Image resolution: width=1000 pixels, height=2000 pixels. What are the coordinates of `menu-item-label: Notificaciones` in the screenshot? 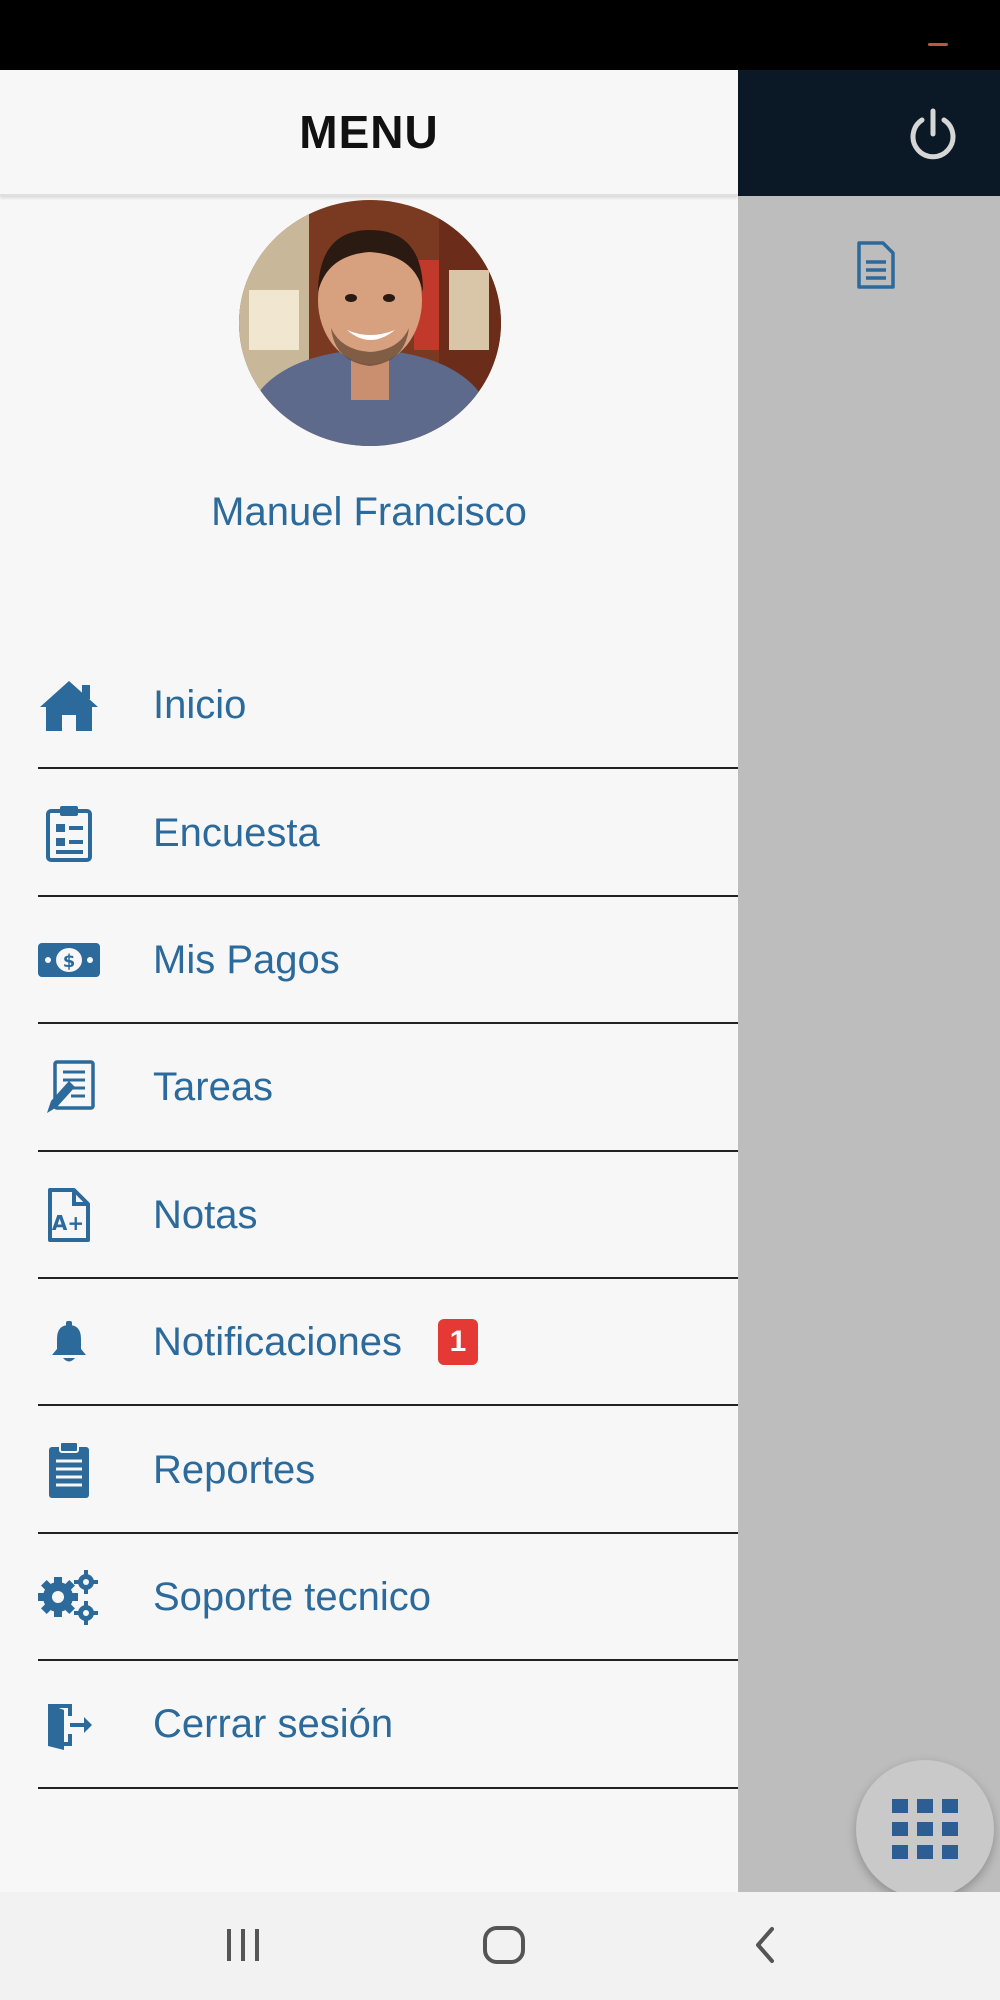 It's located at (278, 1342).